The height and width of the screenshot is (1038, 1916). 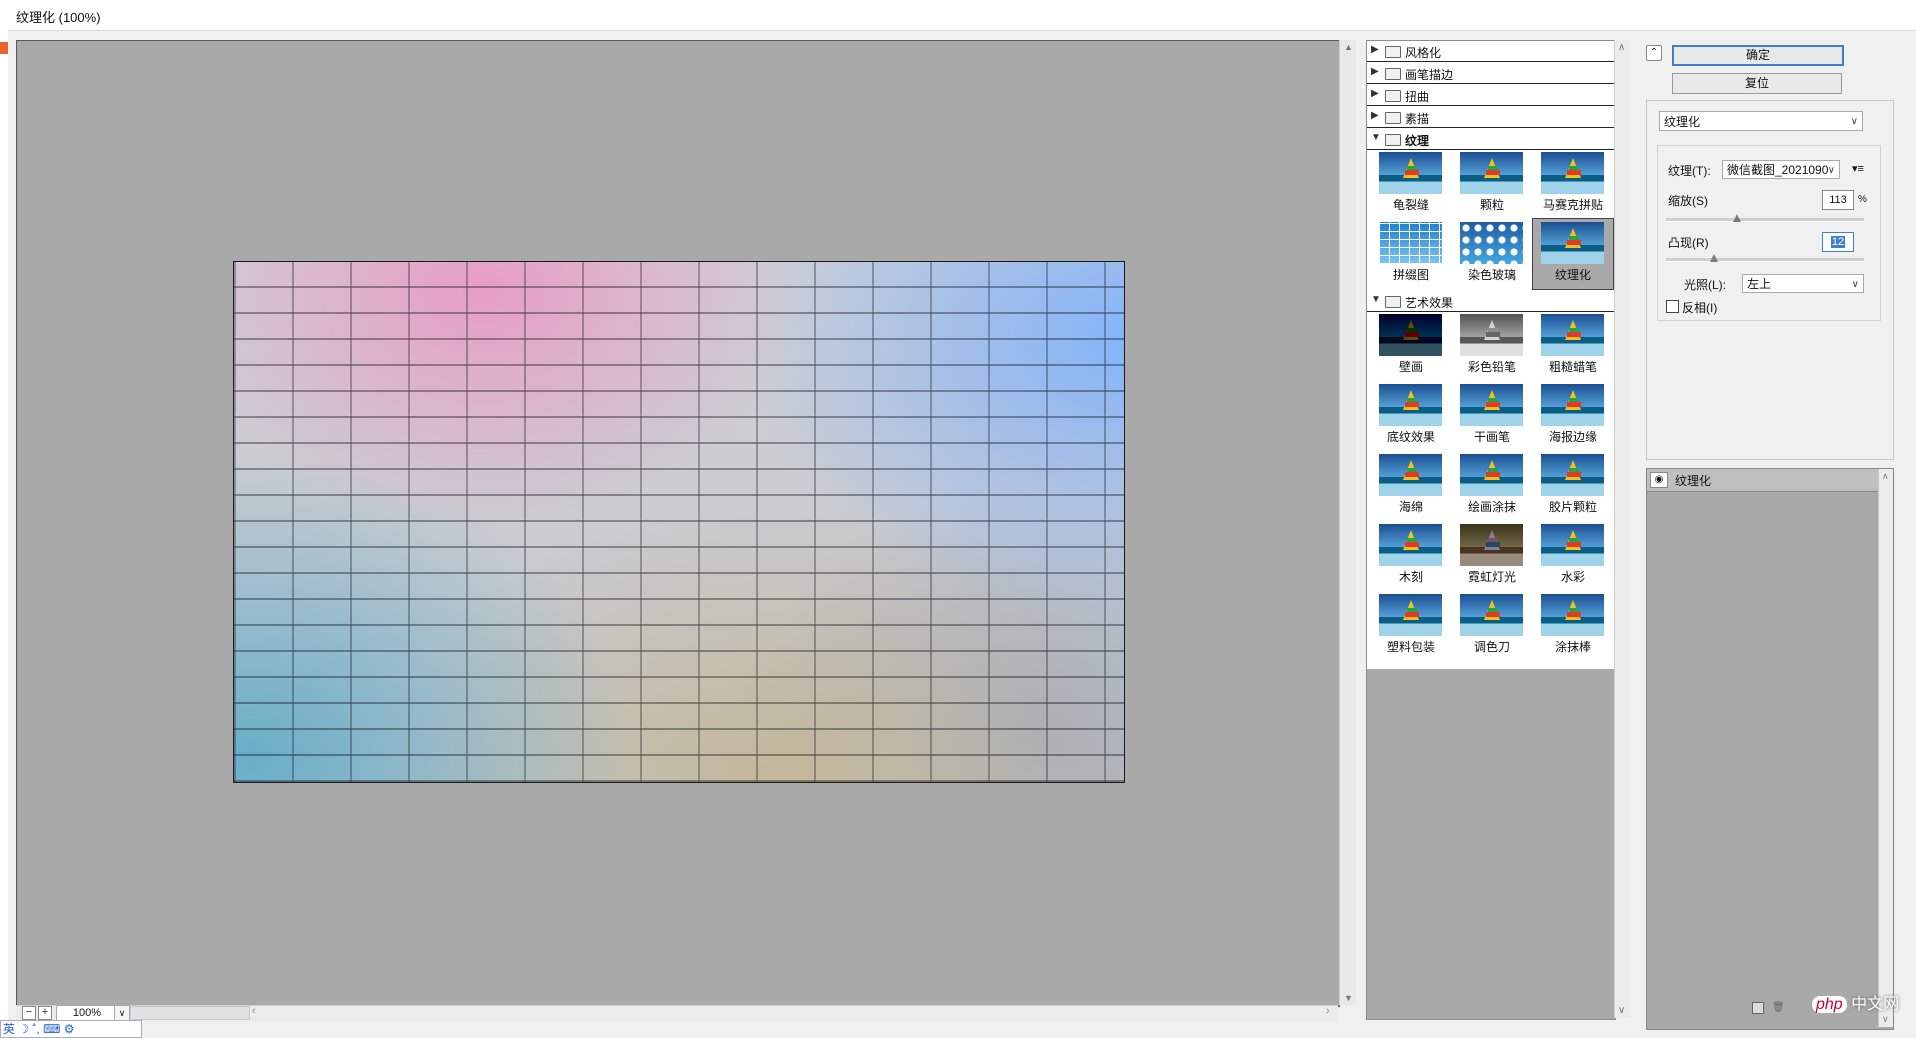 What do you see at coordinates (1761, 121) in the screenshot?
I see `filter-select-dropdown: 纹理化 ∨` at bounding box center [1761, 121].